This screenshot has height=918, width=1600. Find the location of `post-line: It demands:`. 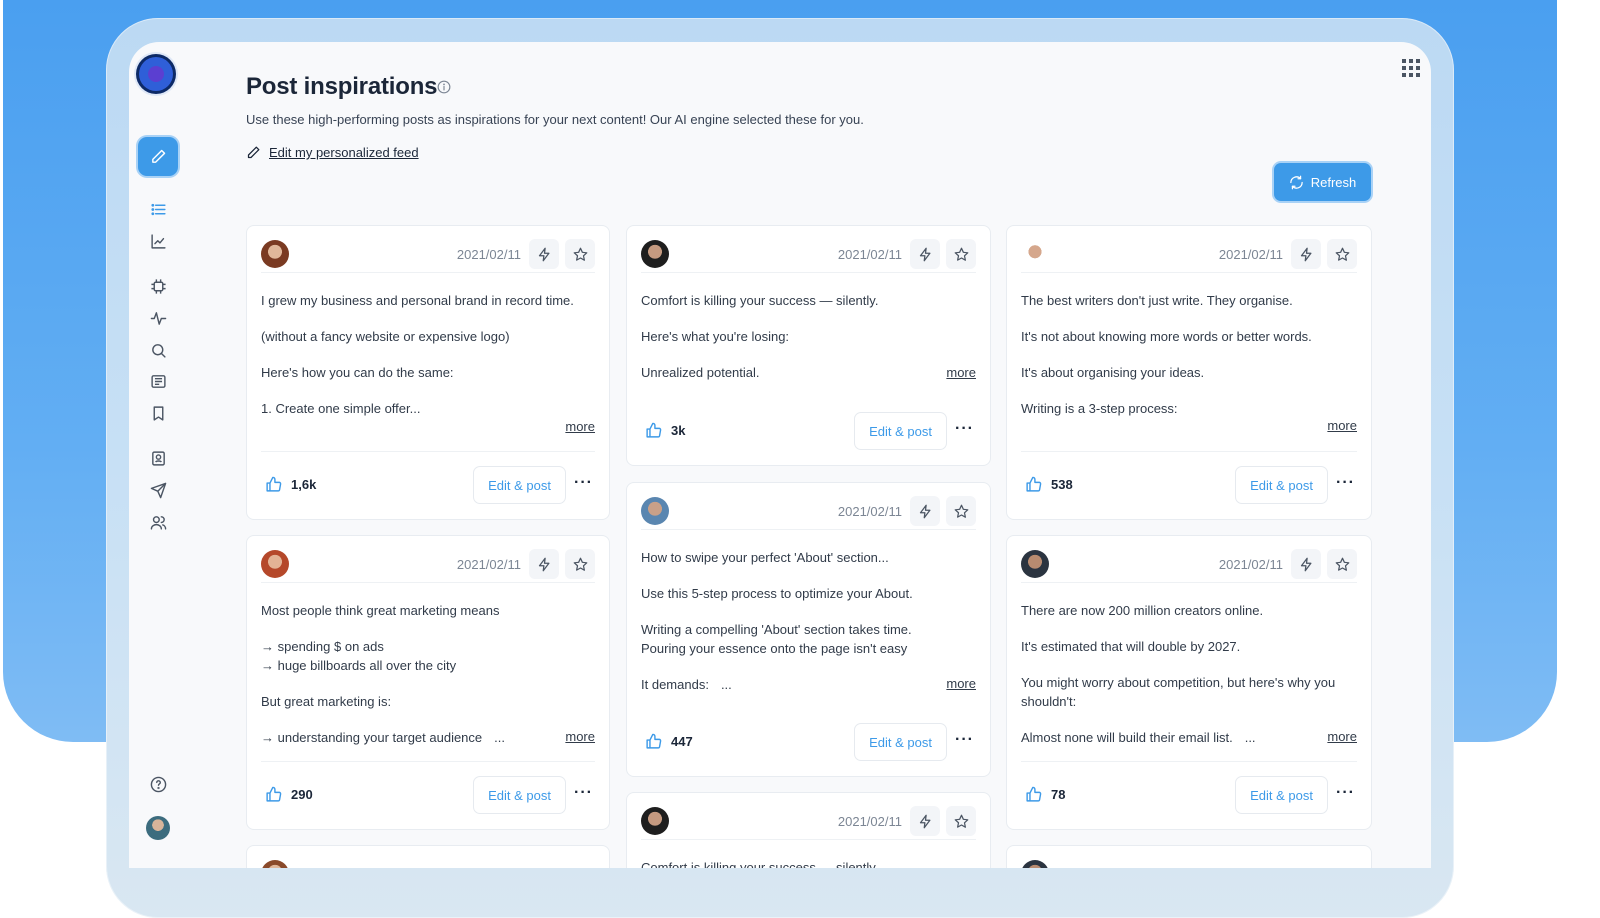

post-line: It demands: is located at coordinates (675, 684).